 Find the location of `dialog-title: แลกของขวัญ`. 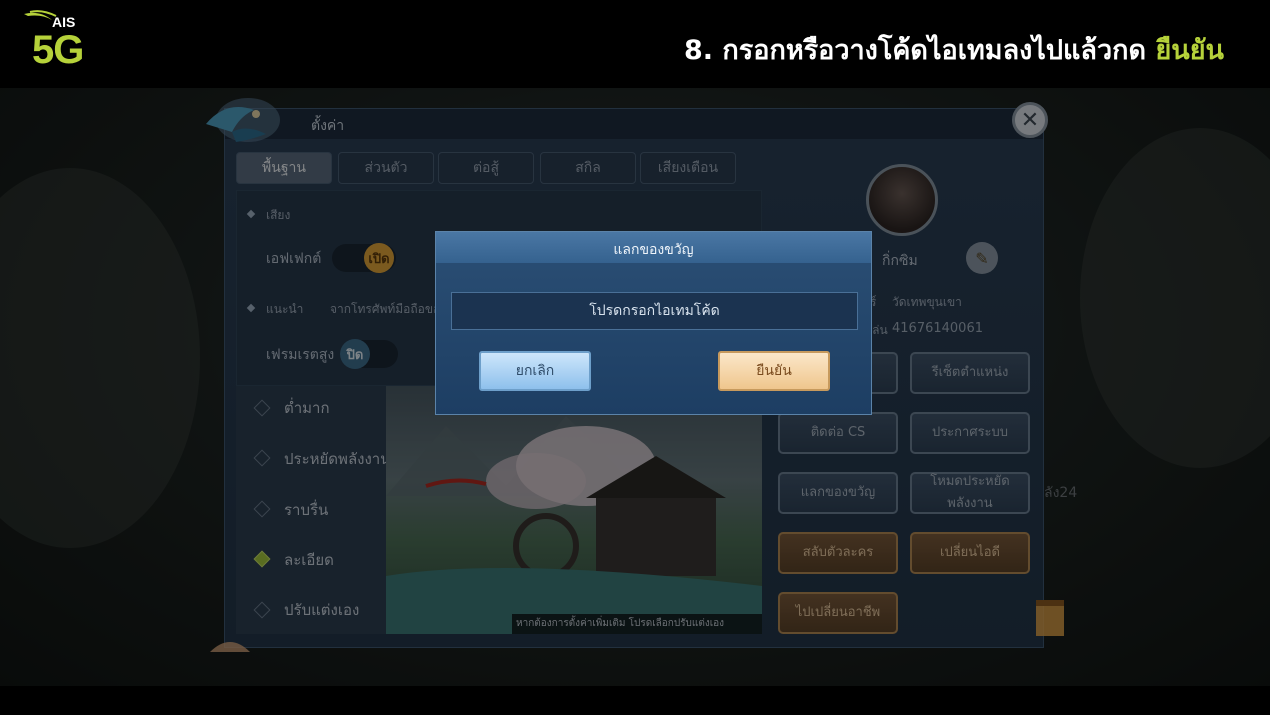

dialog-title: แลกของขวัญ is located at coordinates (653, 250).